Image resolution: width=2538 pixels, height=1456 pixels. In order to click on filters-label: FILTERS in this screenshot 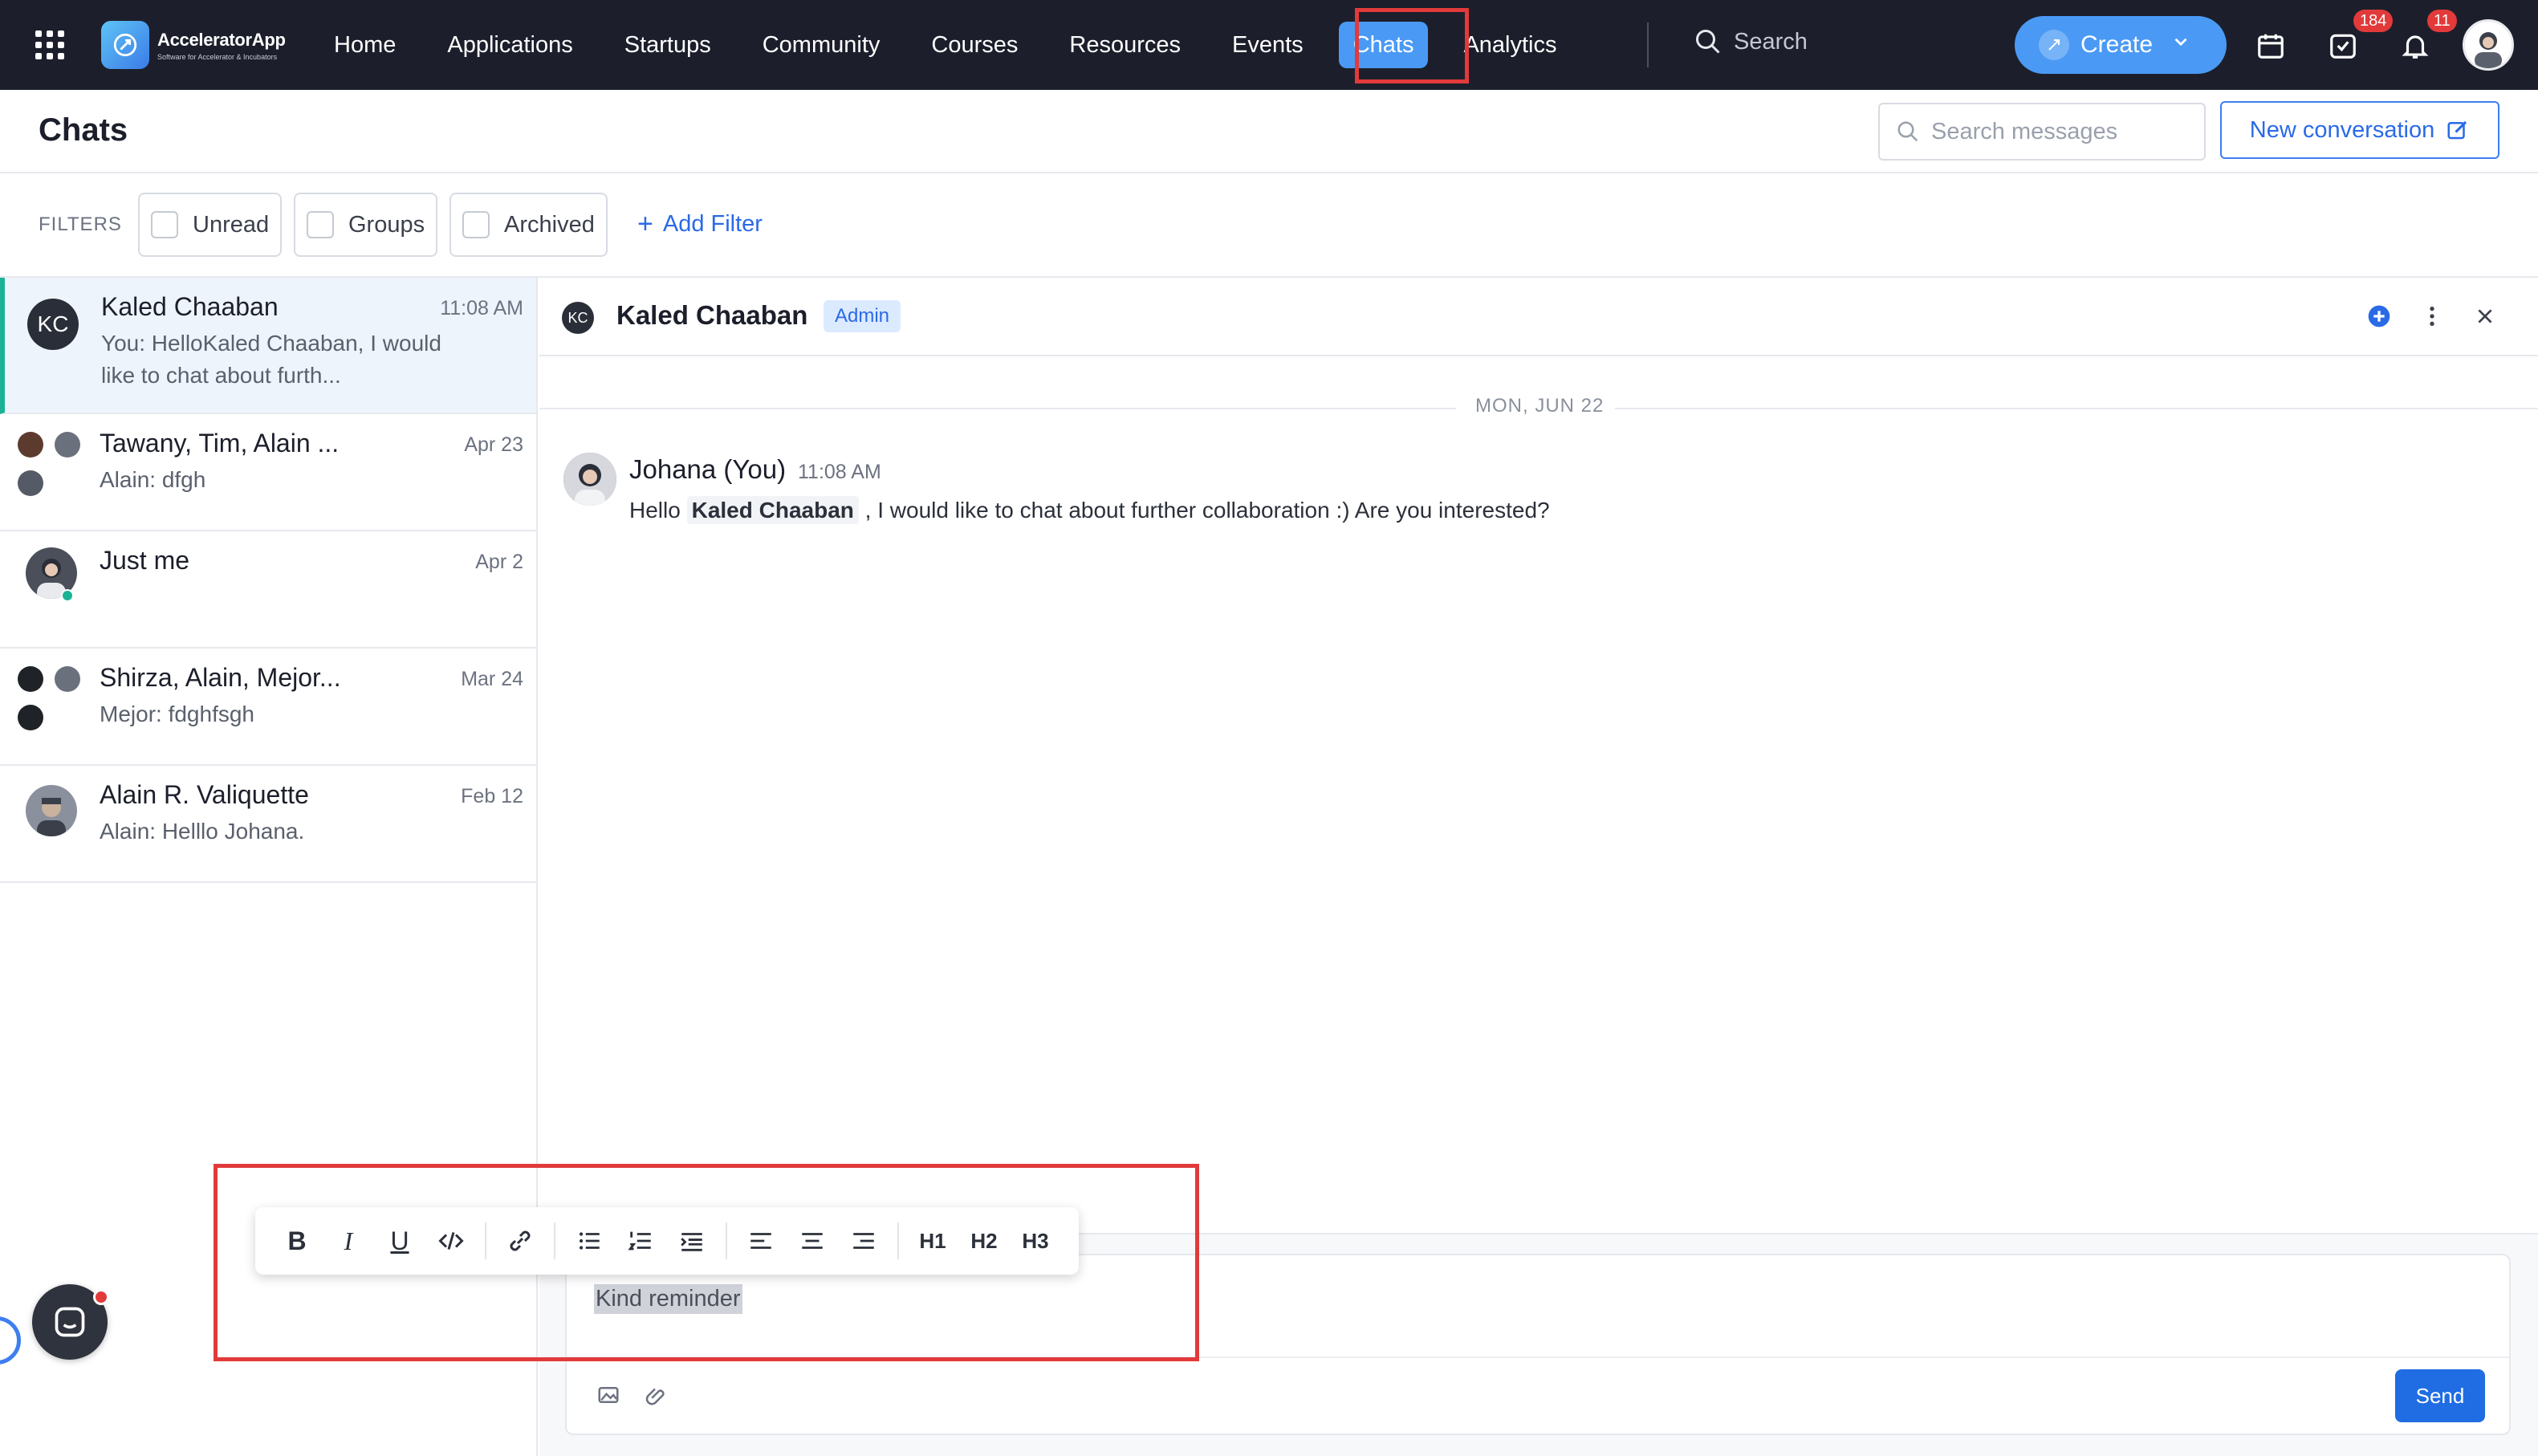, I will do `click(80, 224)`.